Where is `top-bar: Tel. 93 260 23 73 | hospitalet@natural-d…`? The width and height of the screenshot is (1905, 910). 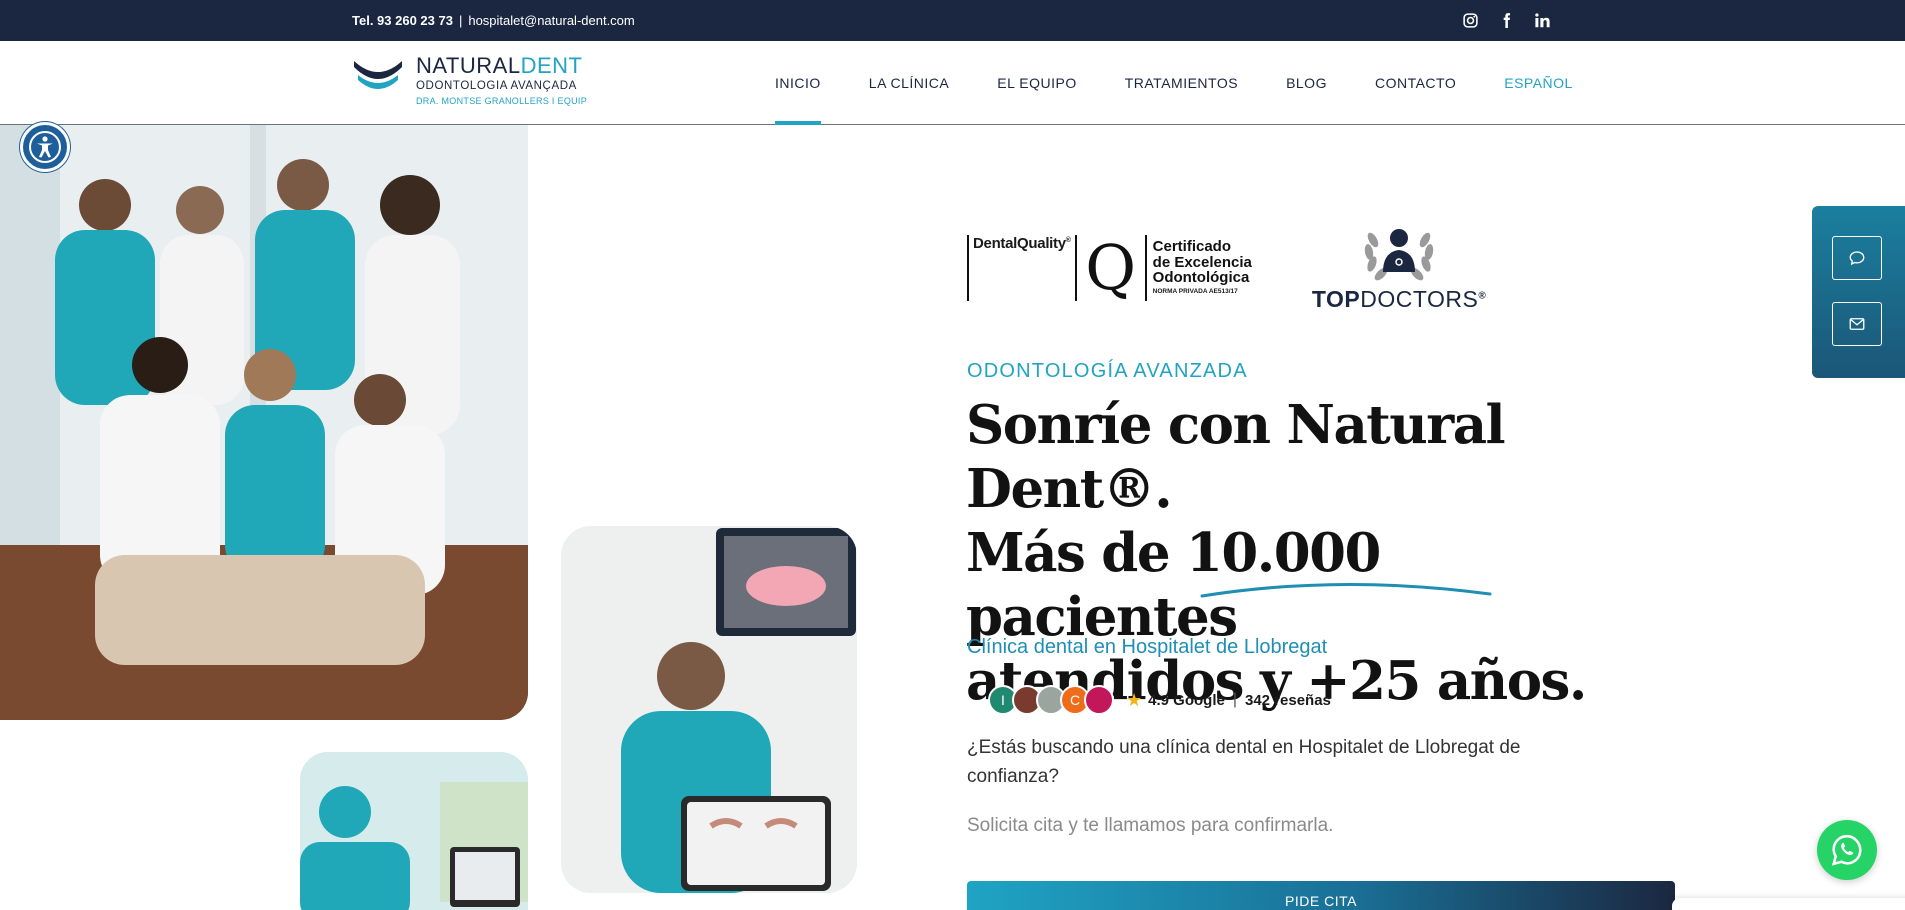
top-bar: Tel. 93 260 23 73 | hospitalet@natural-d… is located at coordinates (952, 20).